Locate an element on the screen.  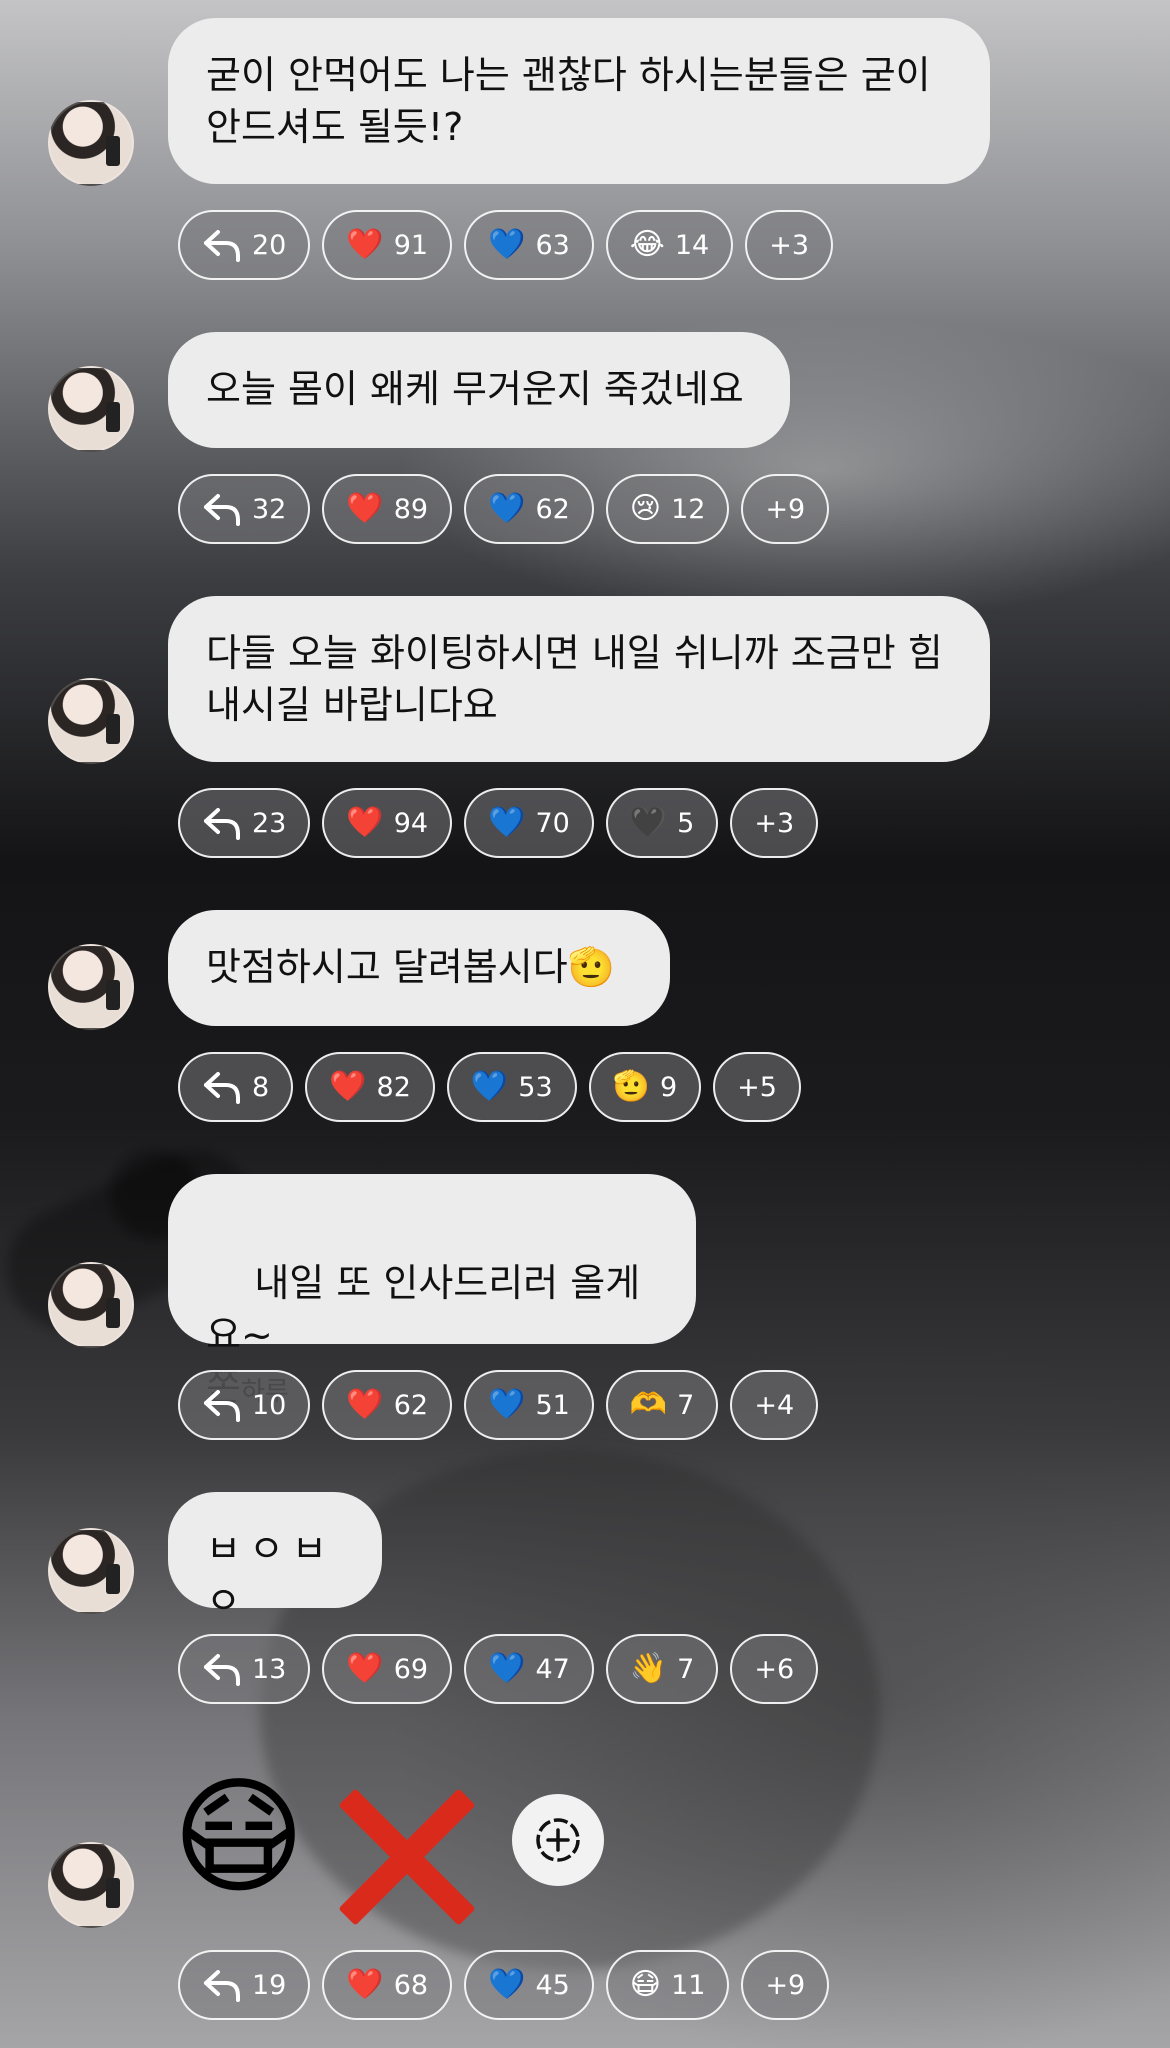
reply-count-chip: 13 is located at coordinates (244, 1669).